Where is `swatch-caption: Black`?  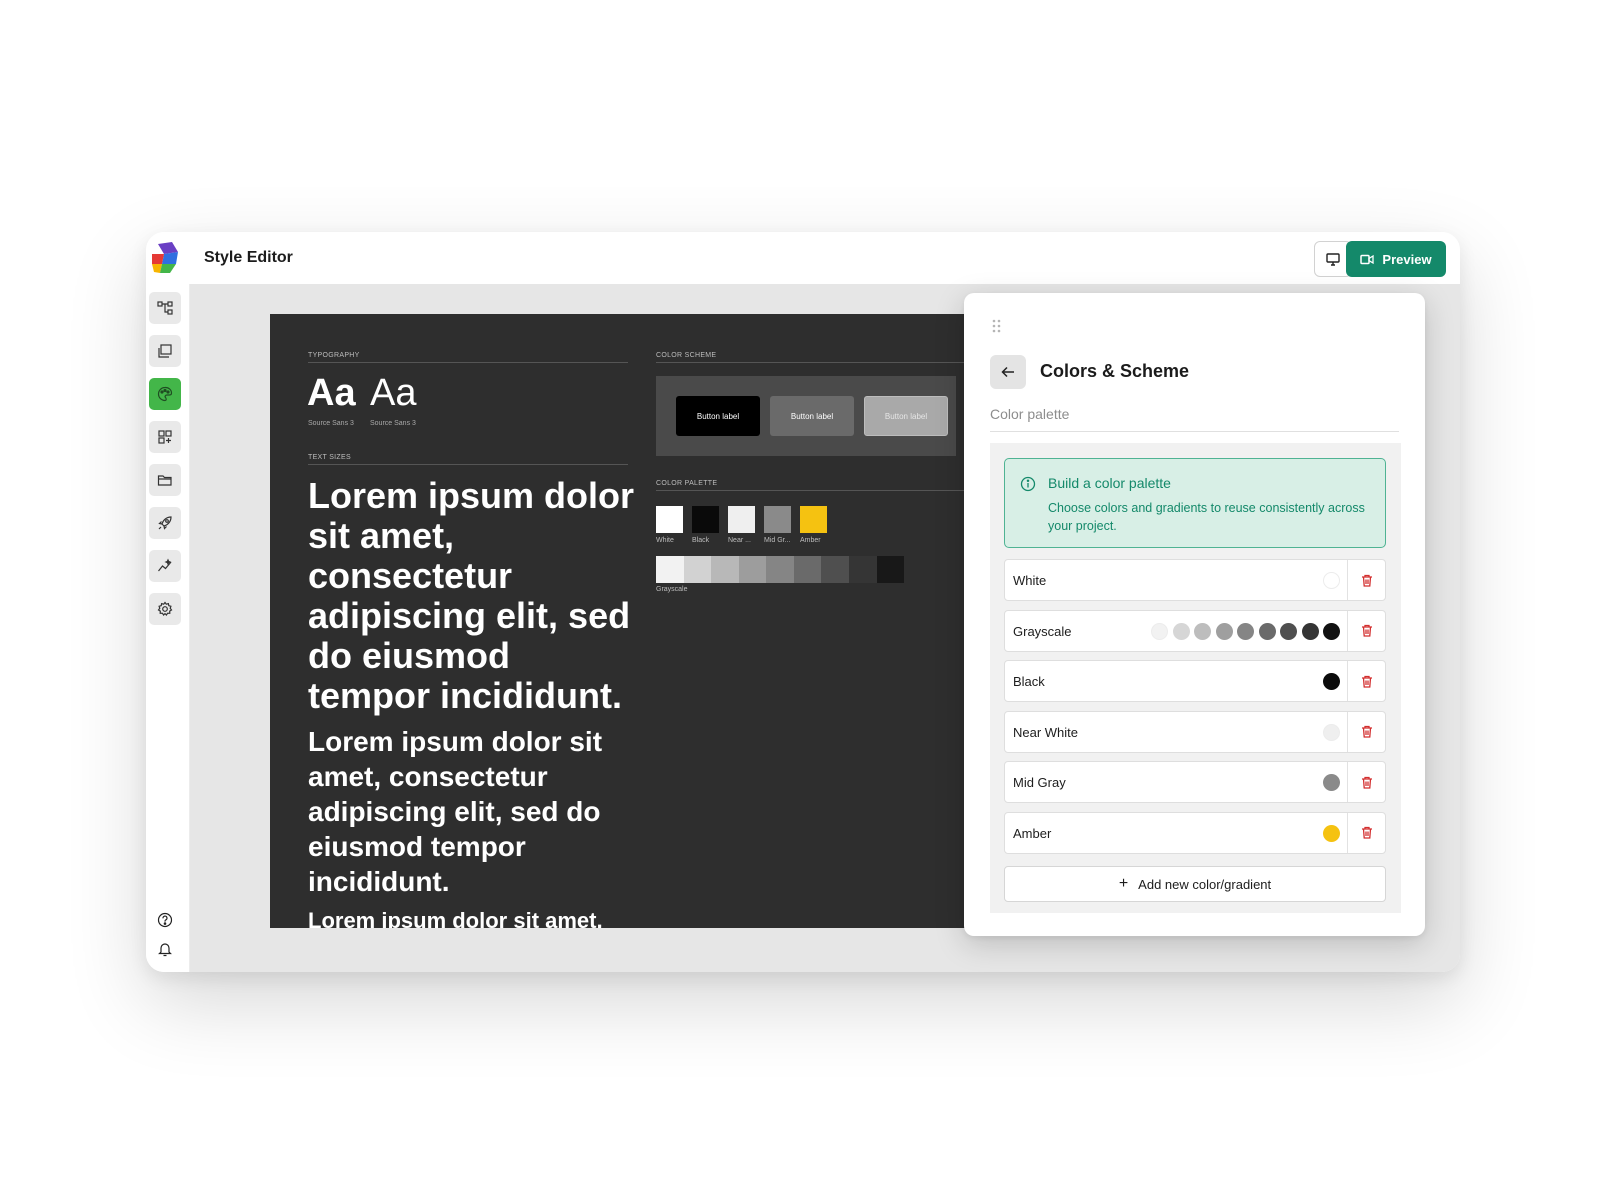 swatch-caption: Black is located at coordinates (701, 540).